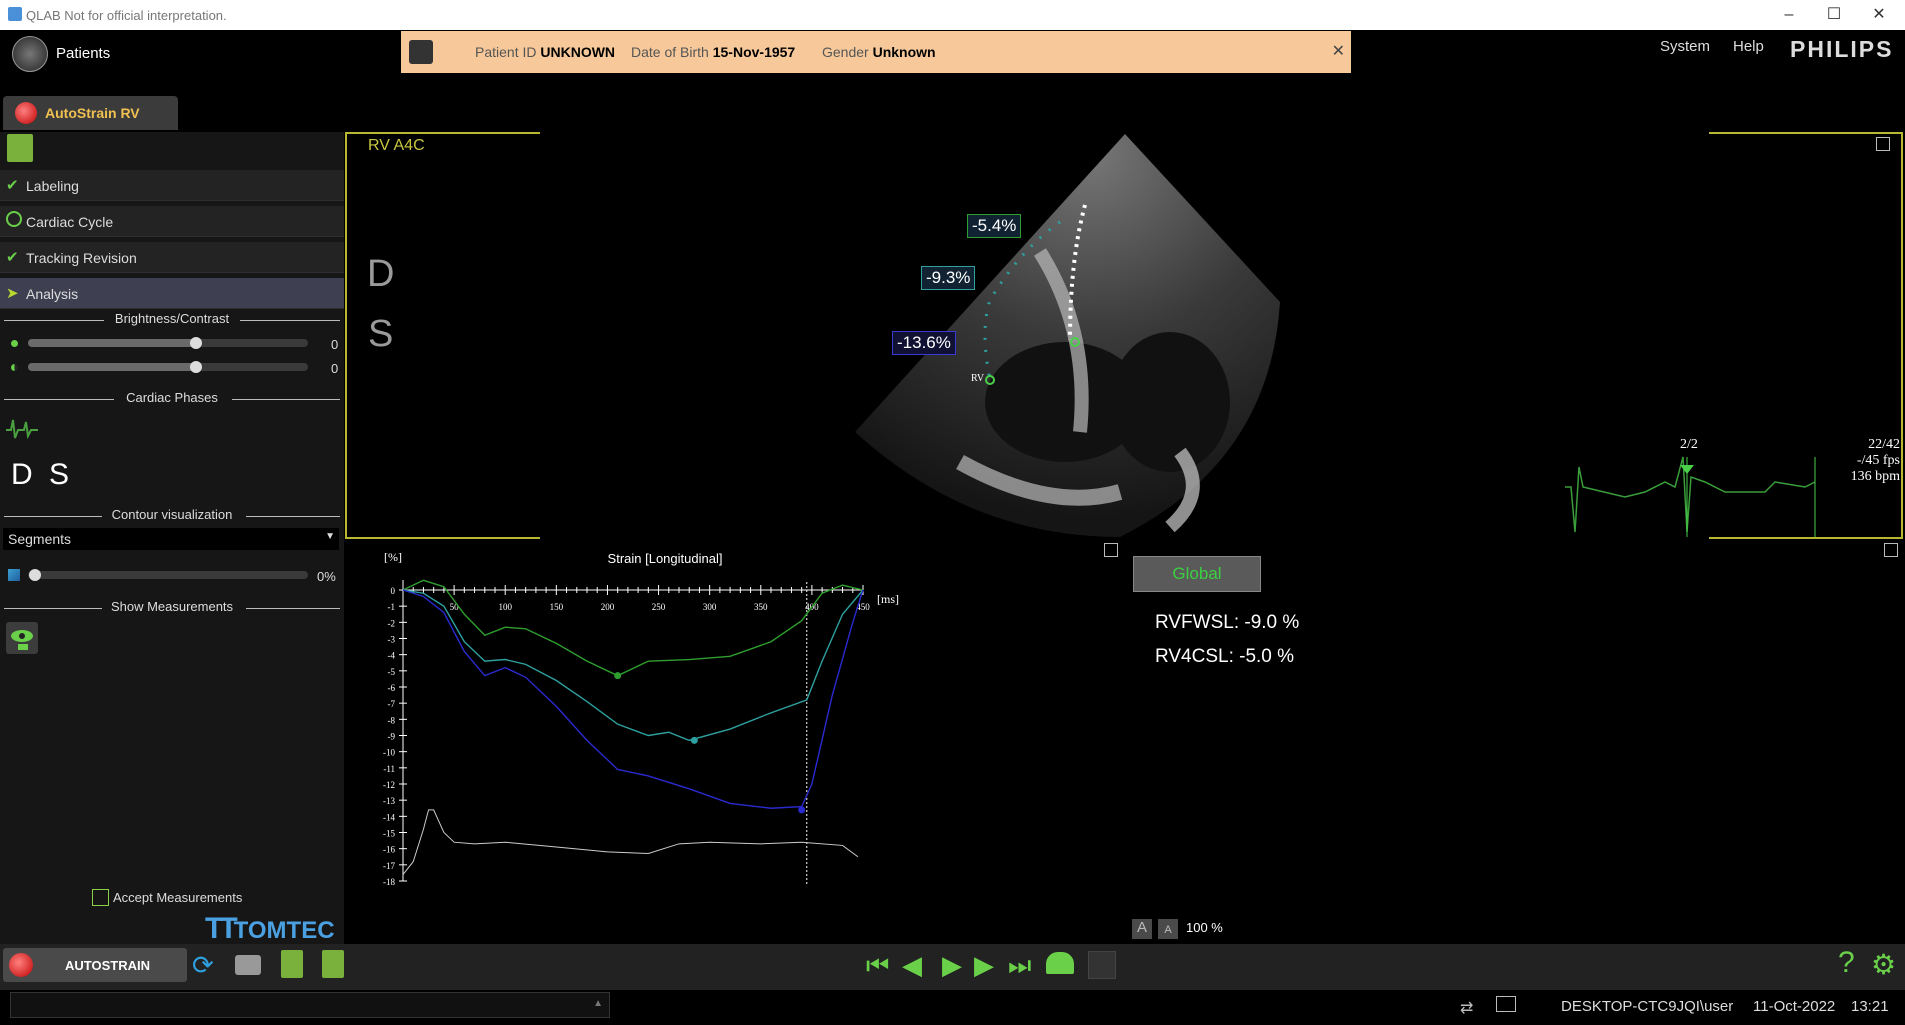 Image resolution: width=1905 pixels, height=1025 pixels. Describe the element at coordinates (22, 475) in the screenshot. I see `phase-d-label: D` at that location.